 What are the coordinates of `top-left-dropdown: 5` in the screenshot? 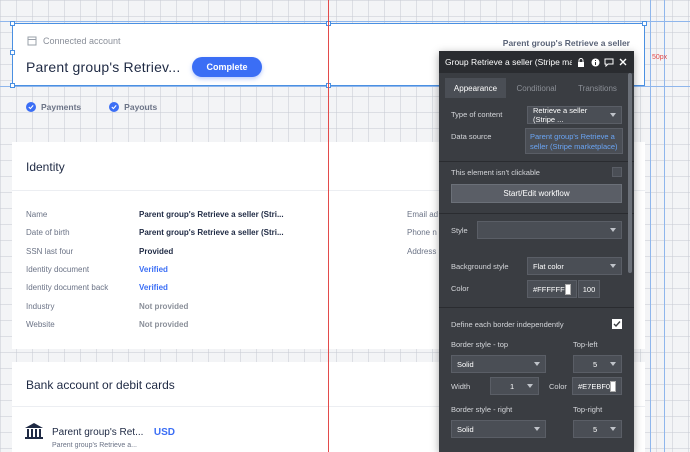 It's located at (597, 364).